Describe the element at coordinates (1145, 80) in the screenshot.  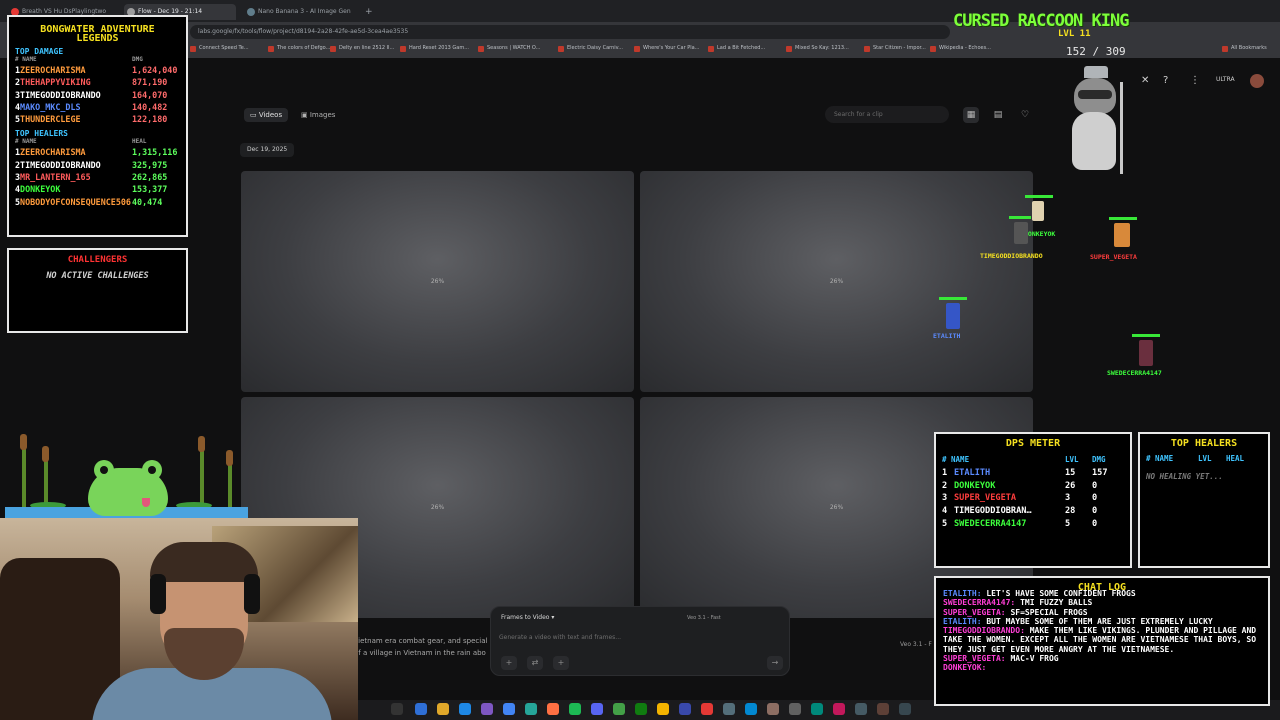
I see `x-social-icon: ✕` at that location.